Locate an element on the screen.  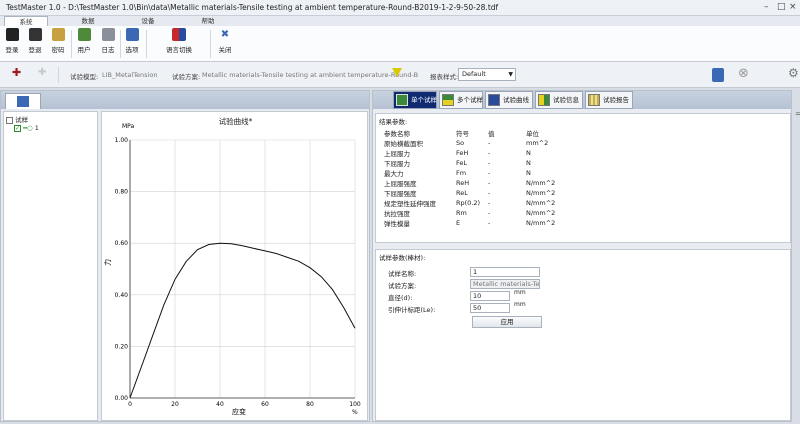
x-tick-label: 20 is located at coordinates (175, 404).